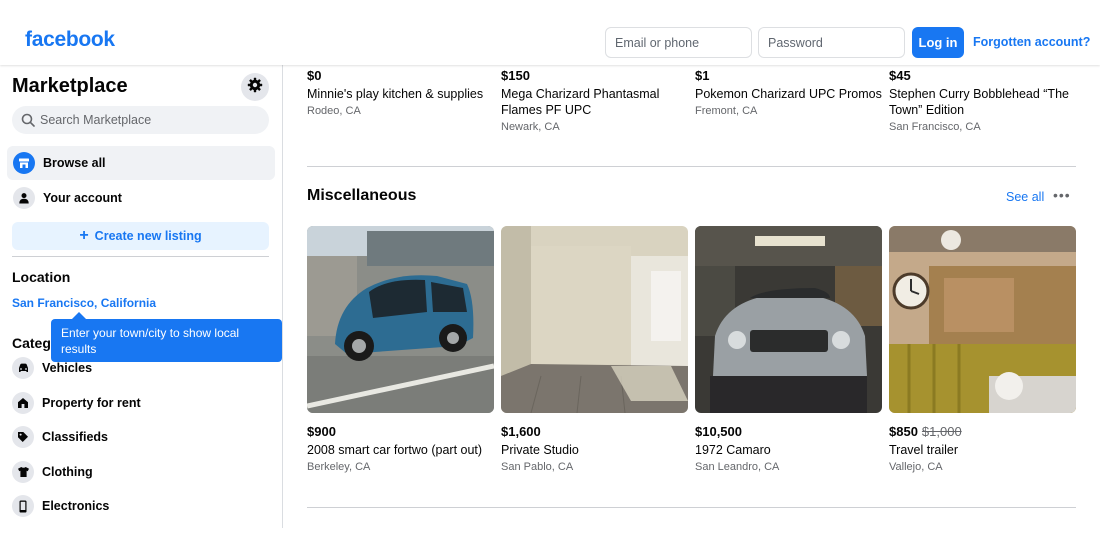 Image resolution: width=1100 pixels, height=550 pixels. Describe the element at coordinates (733, 450) in the screenshot. I see `listing-title: 1972 Camaro` at that location.